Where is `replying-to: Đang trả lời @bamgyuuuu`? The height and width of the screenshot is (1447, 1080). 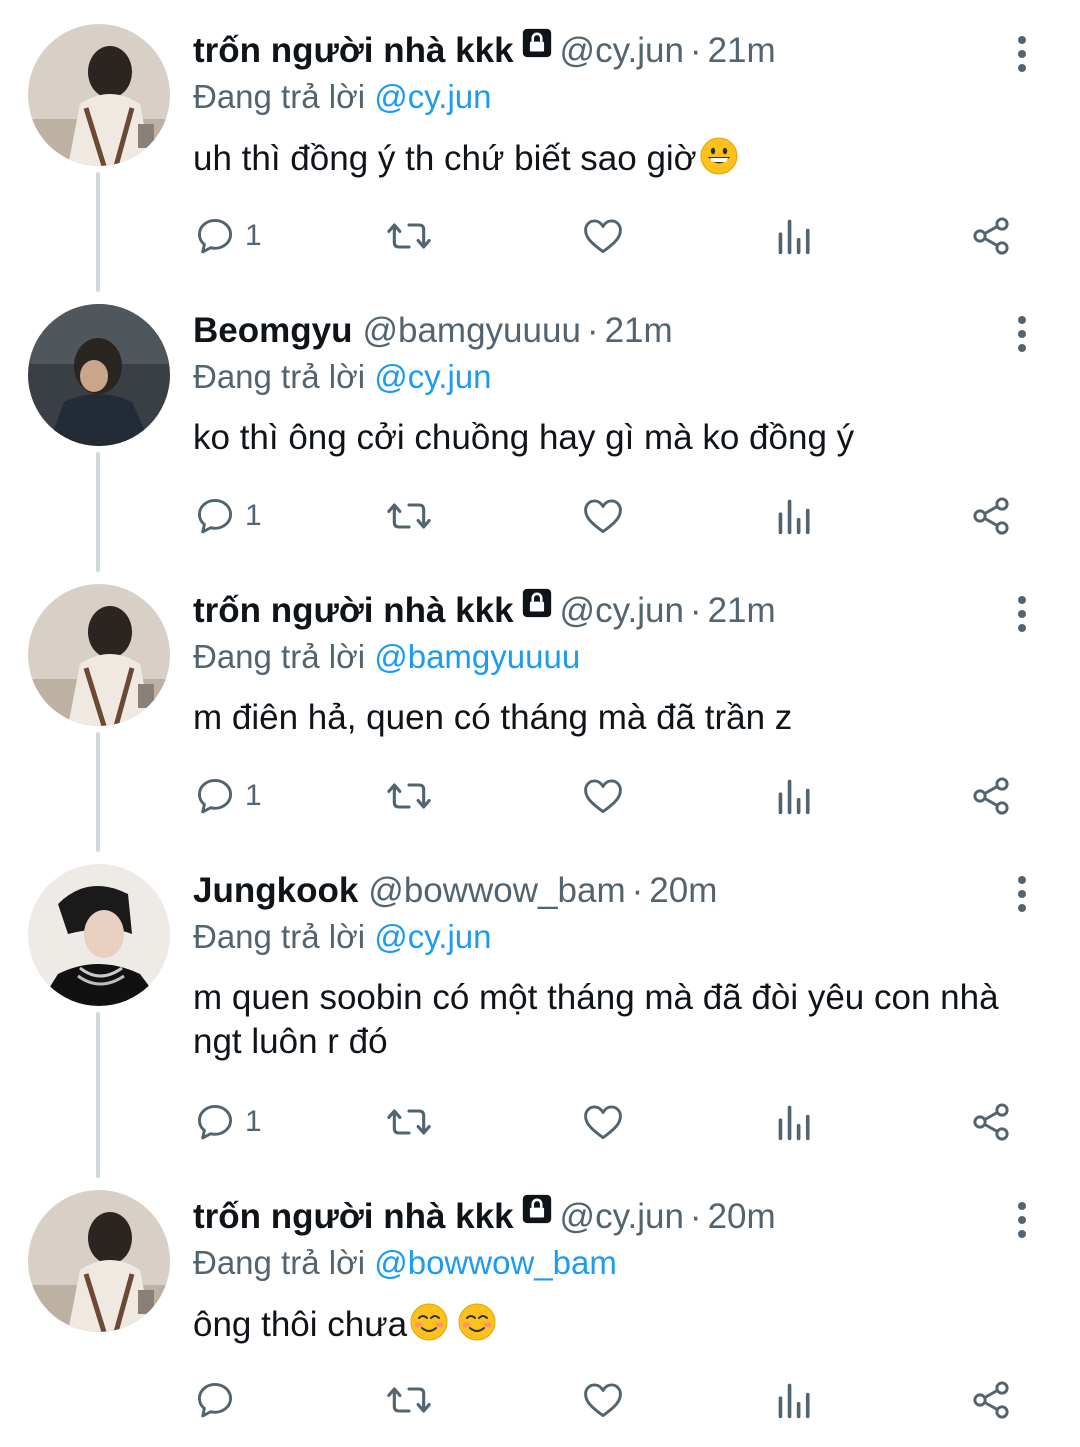 replying-to: Đang trả lời @bamgyuuuu is located at coordinates (386, 657).